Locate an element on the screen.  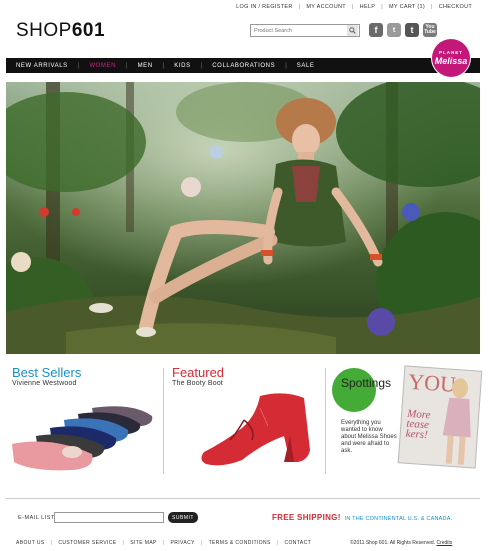
best-sellers-panel: Best Sellers Vivienne Westwood is located at coordinates (86, 420).